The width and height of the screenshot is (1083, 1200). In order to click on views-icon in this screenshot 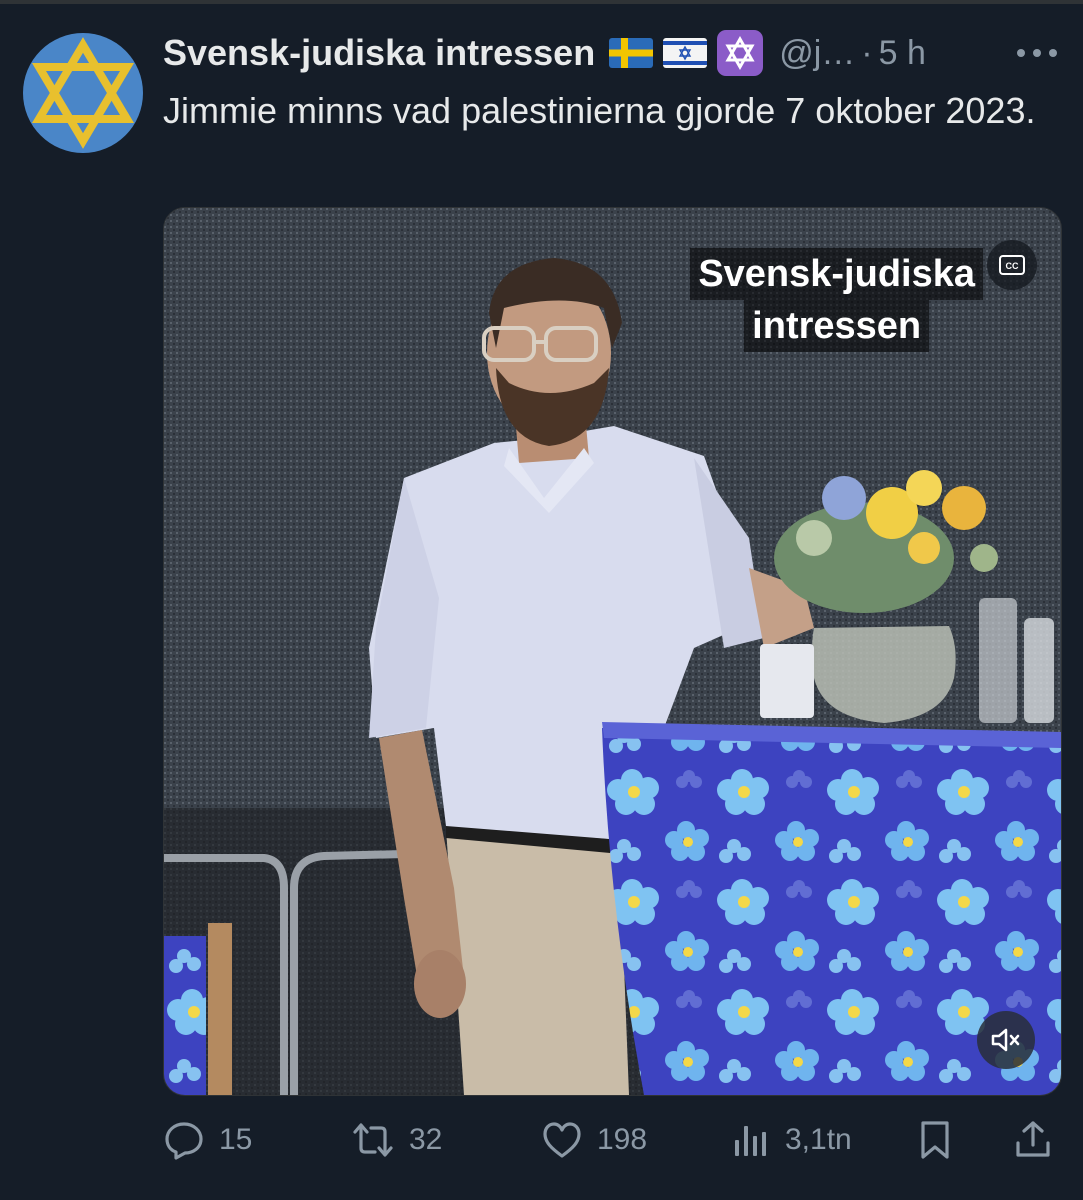, I will do `click(750, 1141)`.